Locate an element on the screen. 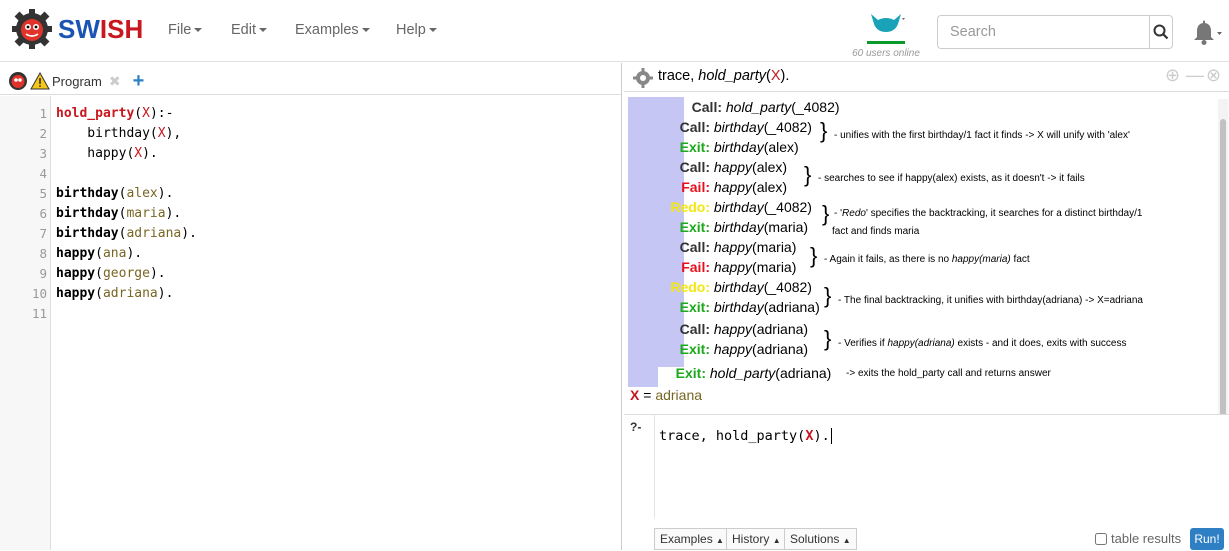  line-number: 4 is located at coordinates (43, 173).